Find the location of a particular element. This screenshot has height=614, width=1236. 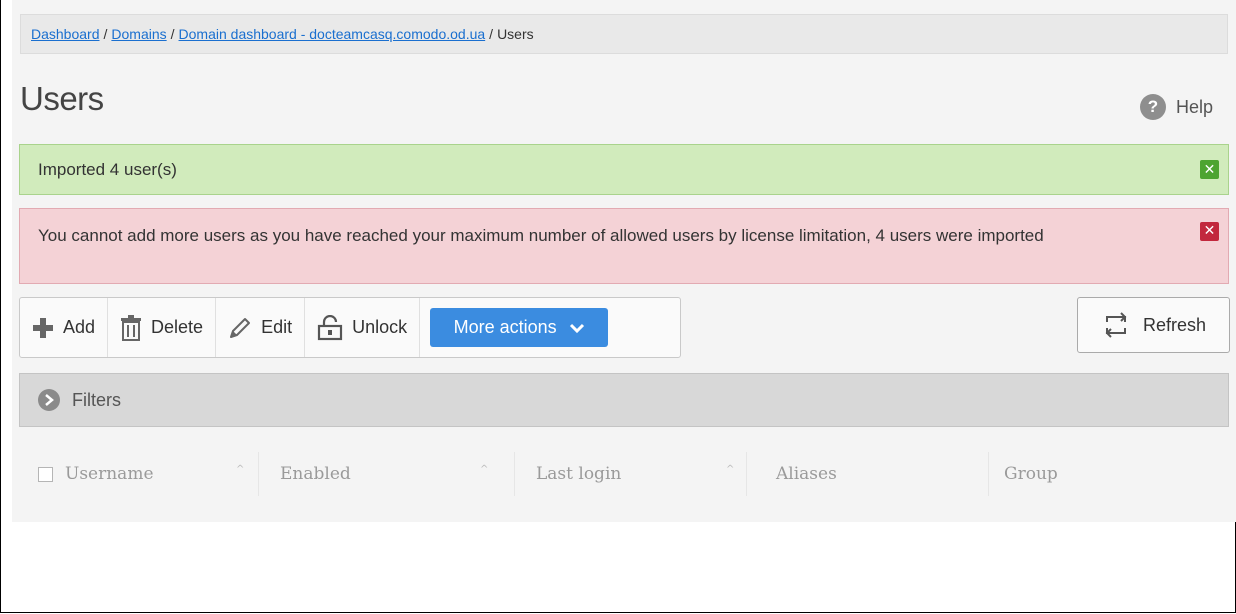

column-label: Last login is located at coordinates (579, 474).